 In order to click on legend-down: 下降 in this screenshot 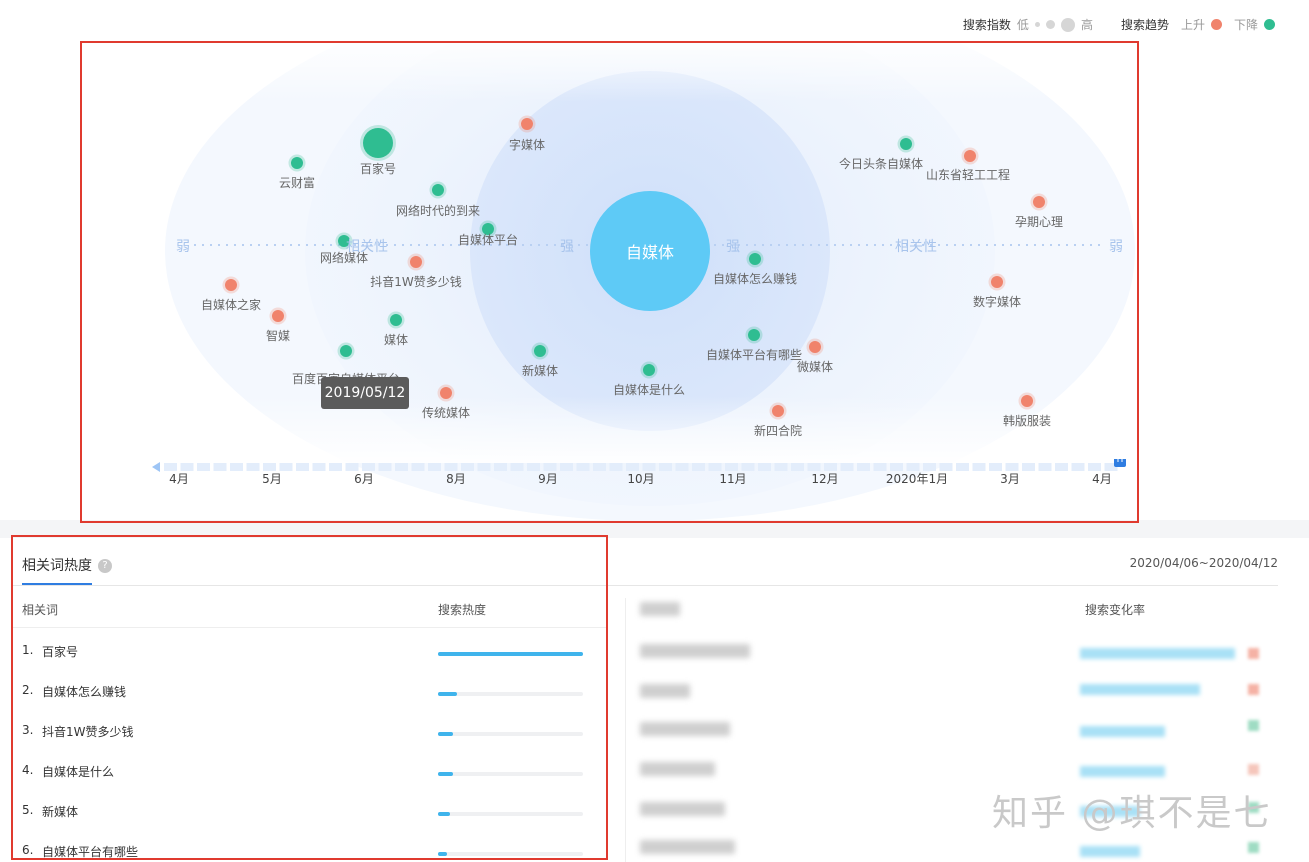, I will do `click(1245, 25)`.